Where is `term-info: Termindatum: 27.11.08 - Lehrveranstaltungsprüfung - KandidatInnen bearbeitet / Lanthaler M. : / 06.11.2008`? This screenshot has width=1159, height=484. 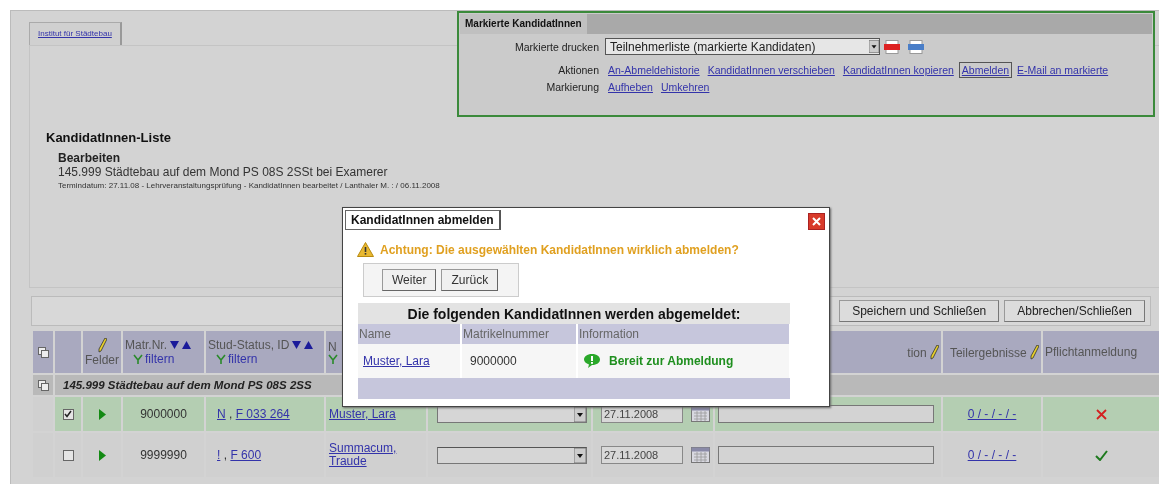 term-info: Termindatum: 27.11.08 - Lehrveranstaltungsprüfung - KandidatInnen bearbeitet / Lanthaler M. : / 06.11.2008 is located at coordinates (249, 185).